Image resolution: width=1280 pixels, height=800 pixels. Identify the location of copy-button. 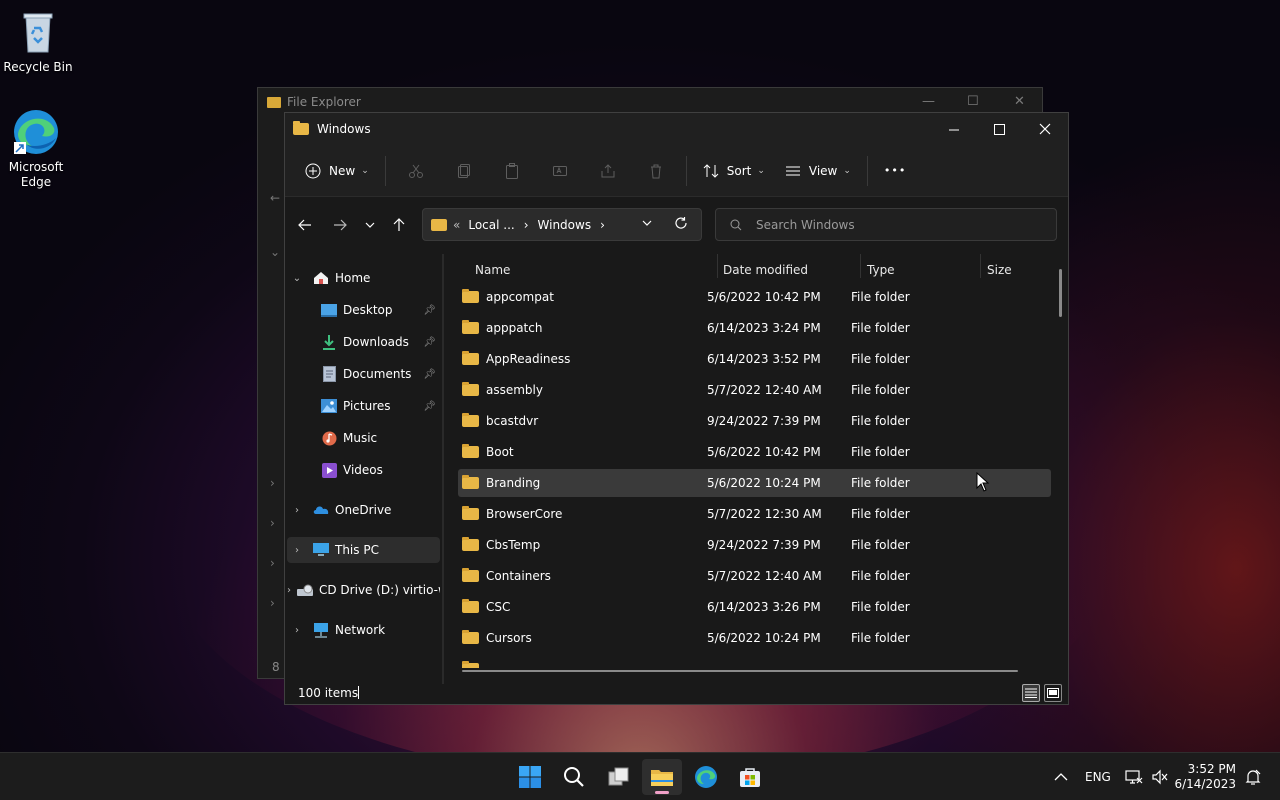
(464, 171).